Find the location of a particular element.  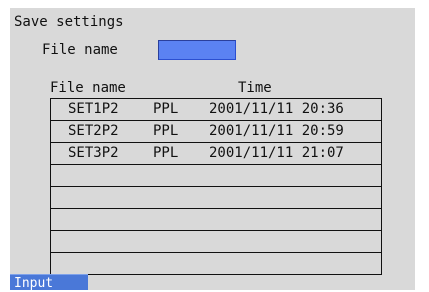

file-name-cell: SET1P2 is located at coordinates (93, 109).